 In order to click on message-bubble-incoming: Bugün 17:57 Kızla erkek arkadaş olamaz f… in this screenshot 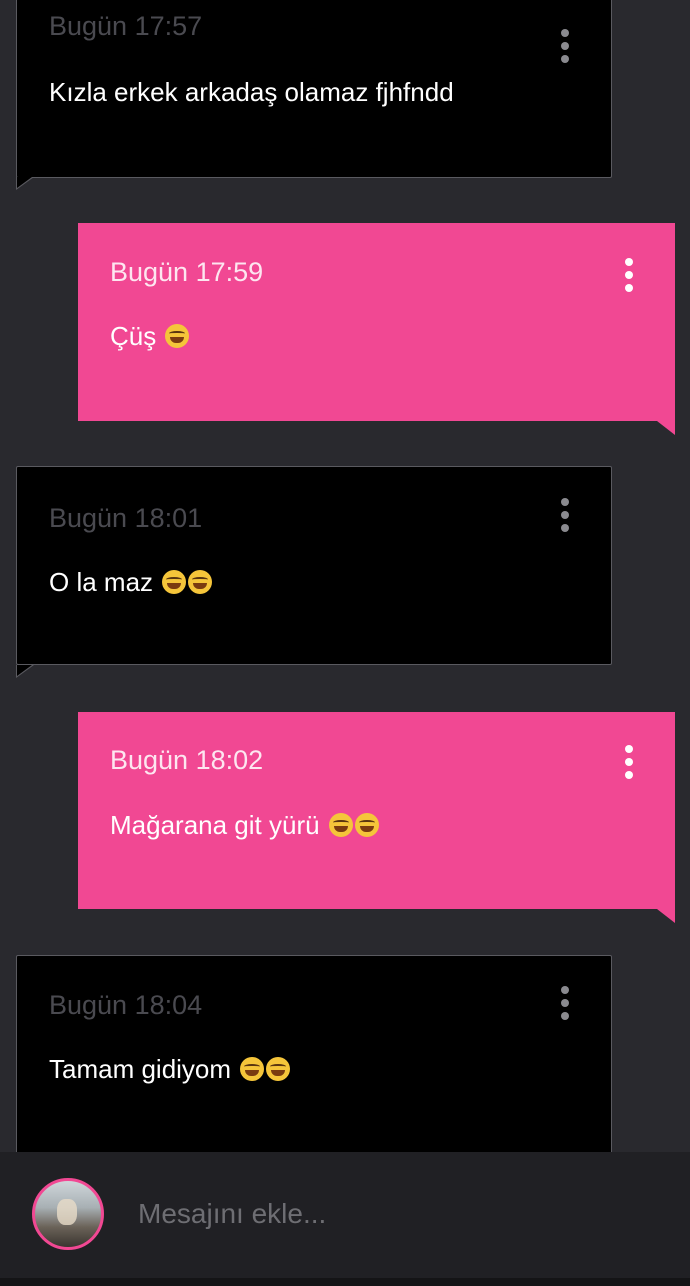, I will do `click(314, 89)`.